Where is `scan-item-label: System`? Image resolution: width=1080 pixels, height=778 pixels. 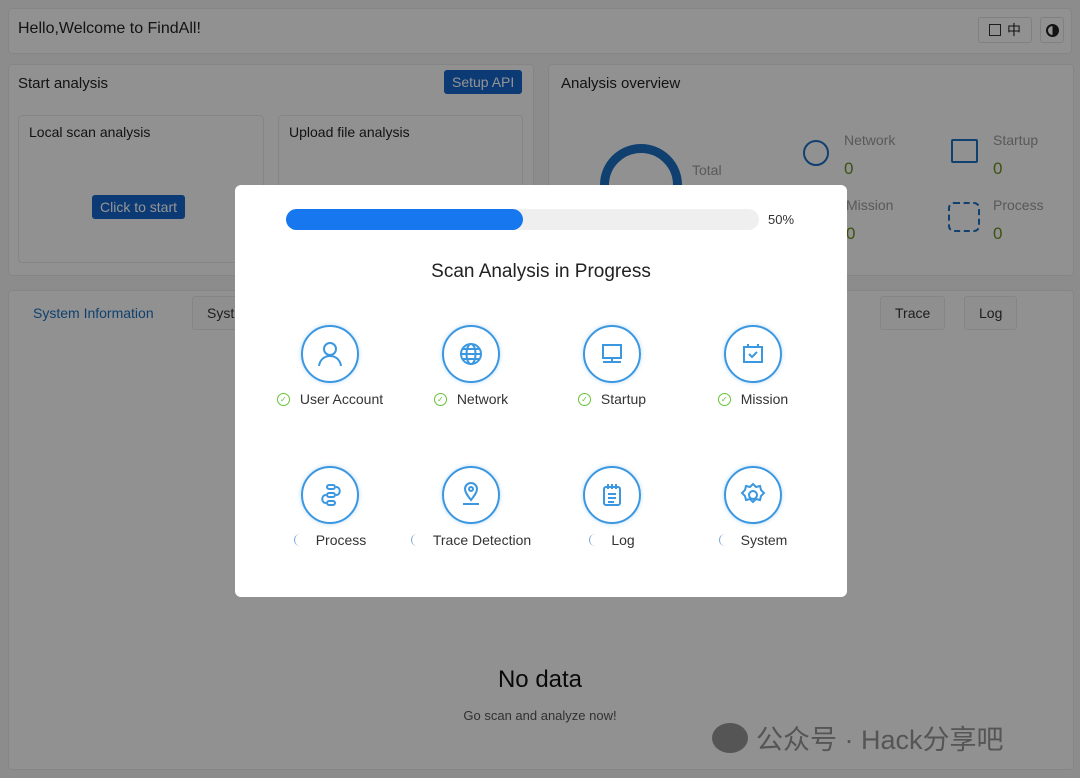
scan-item-label: System is located at coordinates (764, 540).